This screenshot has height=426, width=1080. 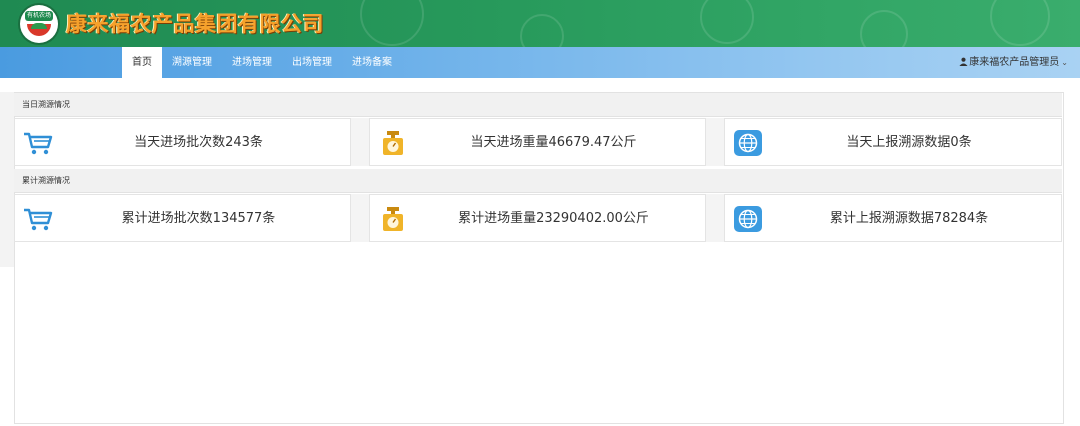 I want to click on app-header: 有机农场 康来福农产品集团有限公司, so click(x=540, y=23).